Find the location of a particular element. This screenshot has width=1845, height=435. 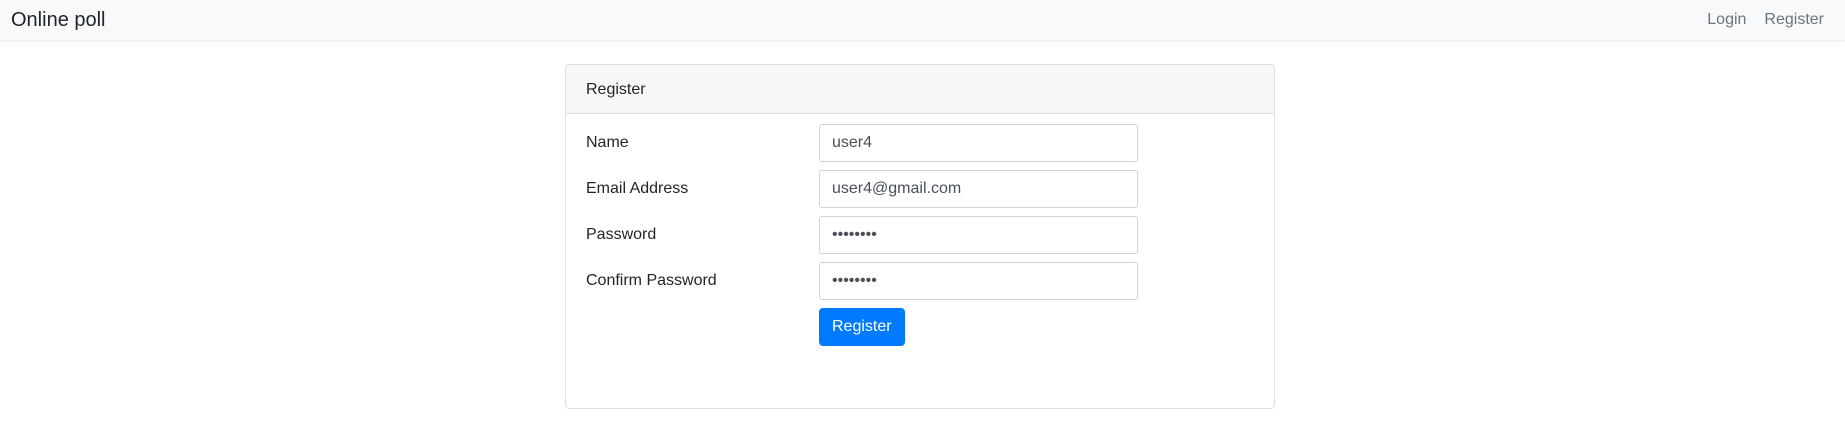

nav-links: Login Register is located at coordinates (1765, 20).